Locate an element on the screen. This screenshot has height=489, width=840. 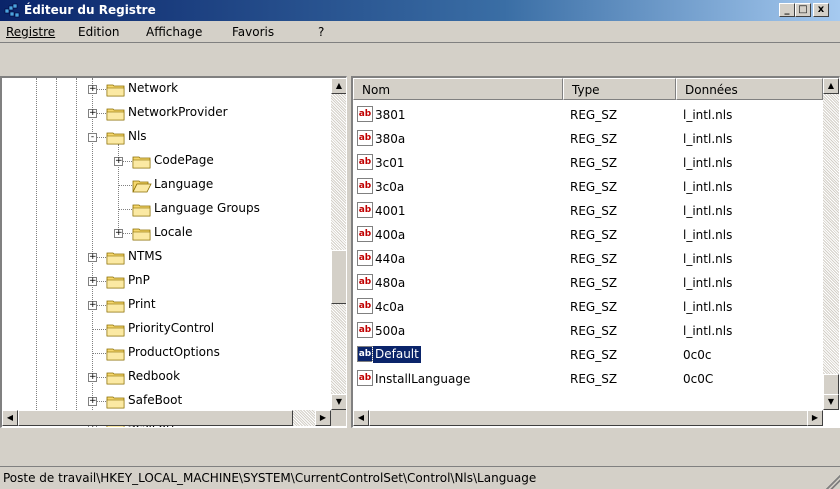
scroll-corner is located at coordinates (338, 418).